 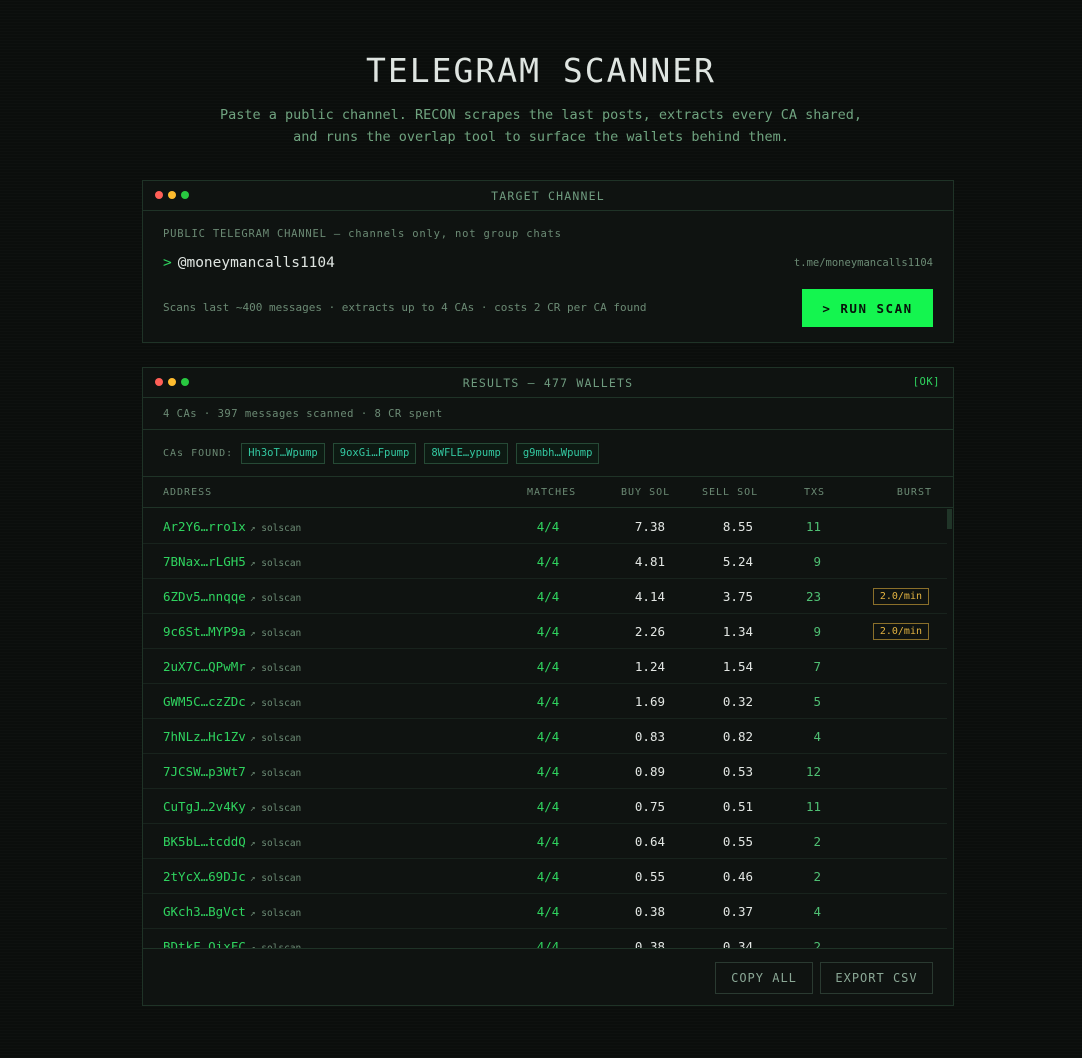 What do you see at coordinates (159, 382) in the screenshot?
I see `close-dot-icon` at bounding box center [159, 382].